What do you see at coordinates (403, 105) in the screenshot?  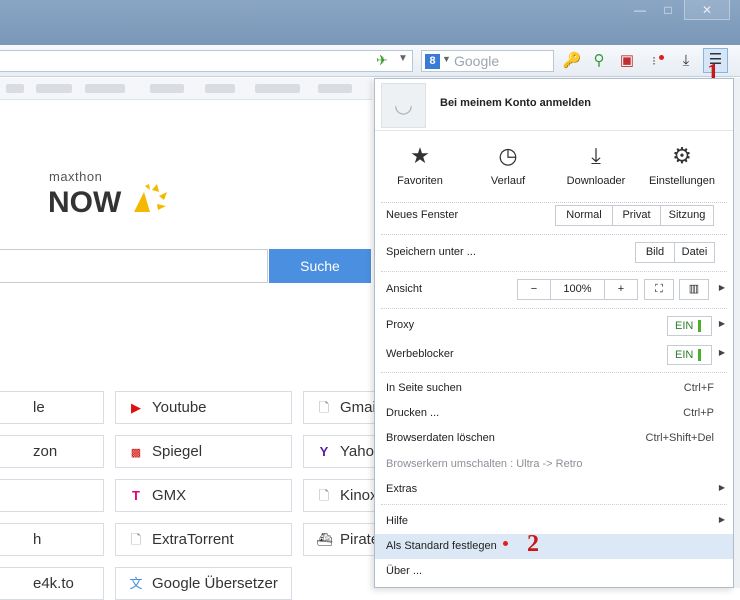 I see `avatar: ◡` at bounding box center [403, 105].